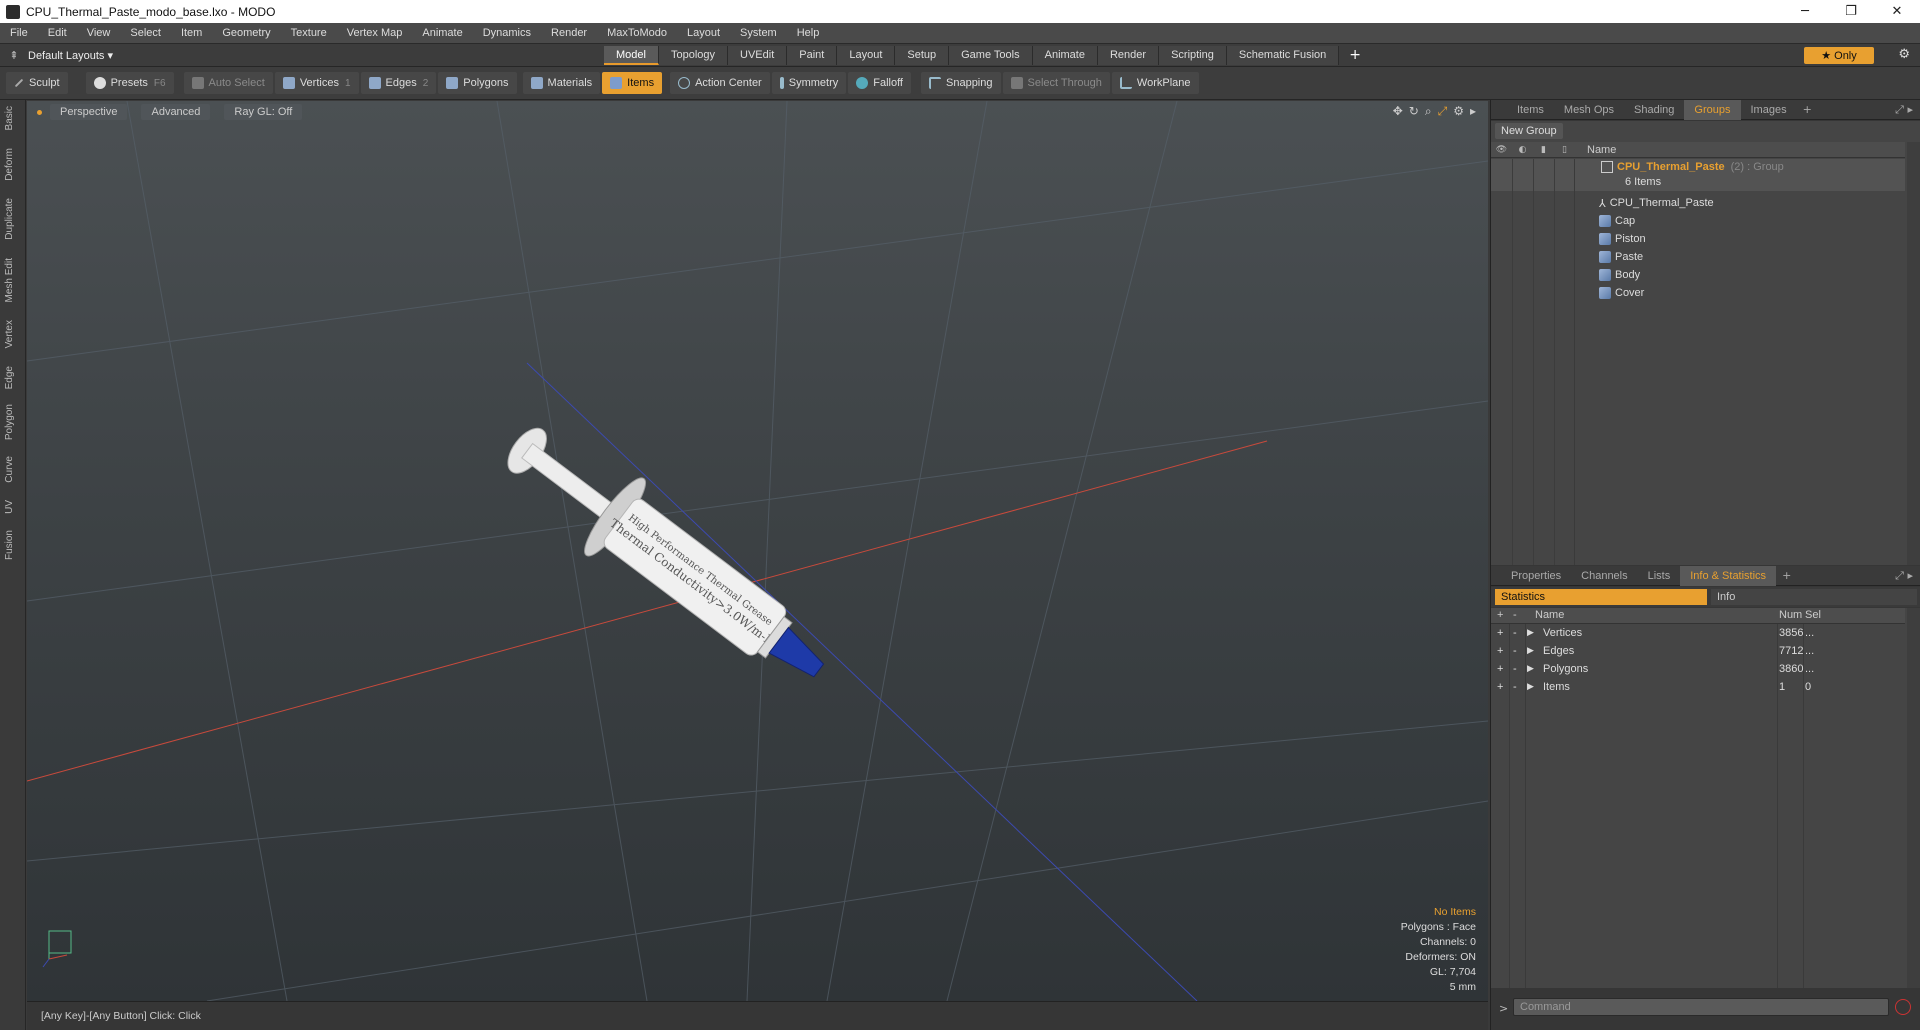 This screenshot has width=1920, height=1030. Describe the element at coordinates (1807, 109) in the screenshot. I see `add-panel-tab-icon: +` at that location.